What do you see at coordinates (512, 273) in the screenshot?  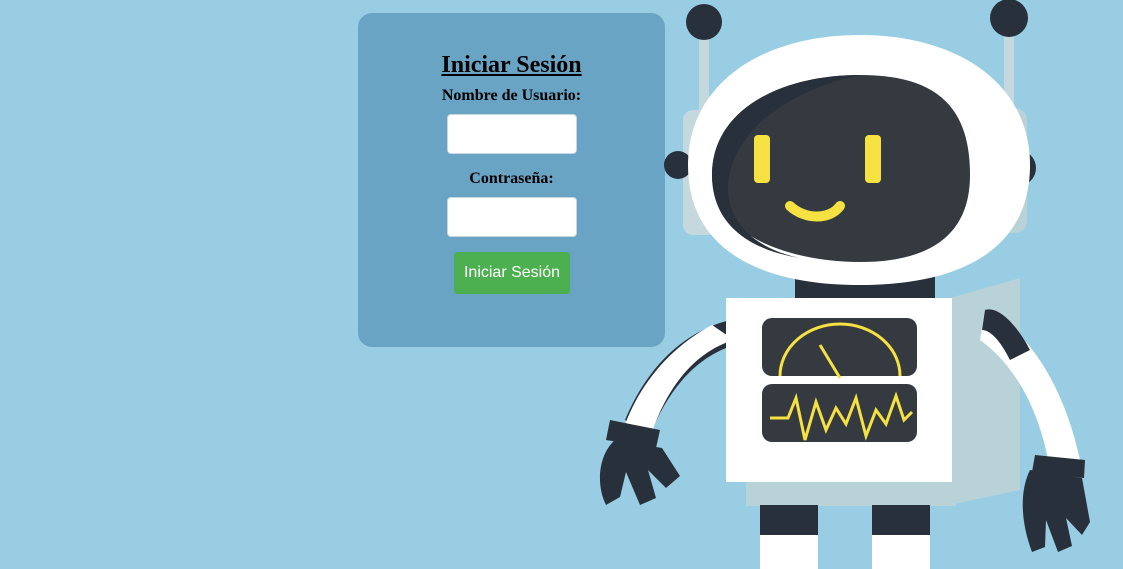 I see `login-submit-button: Iniciar Sesión` at bounding box center [512, 273].